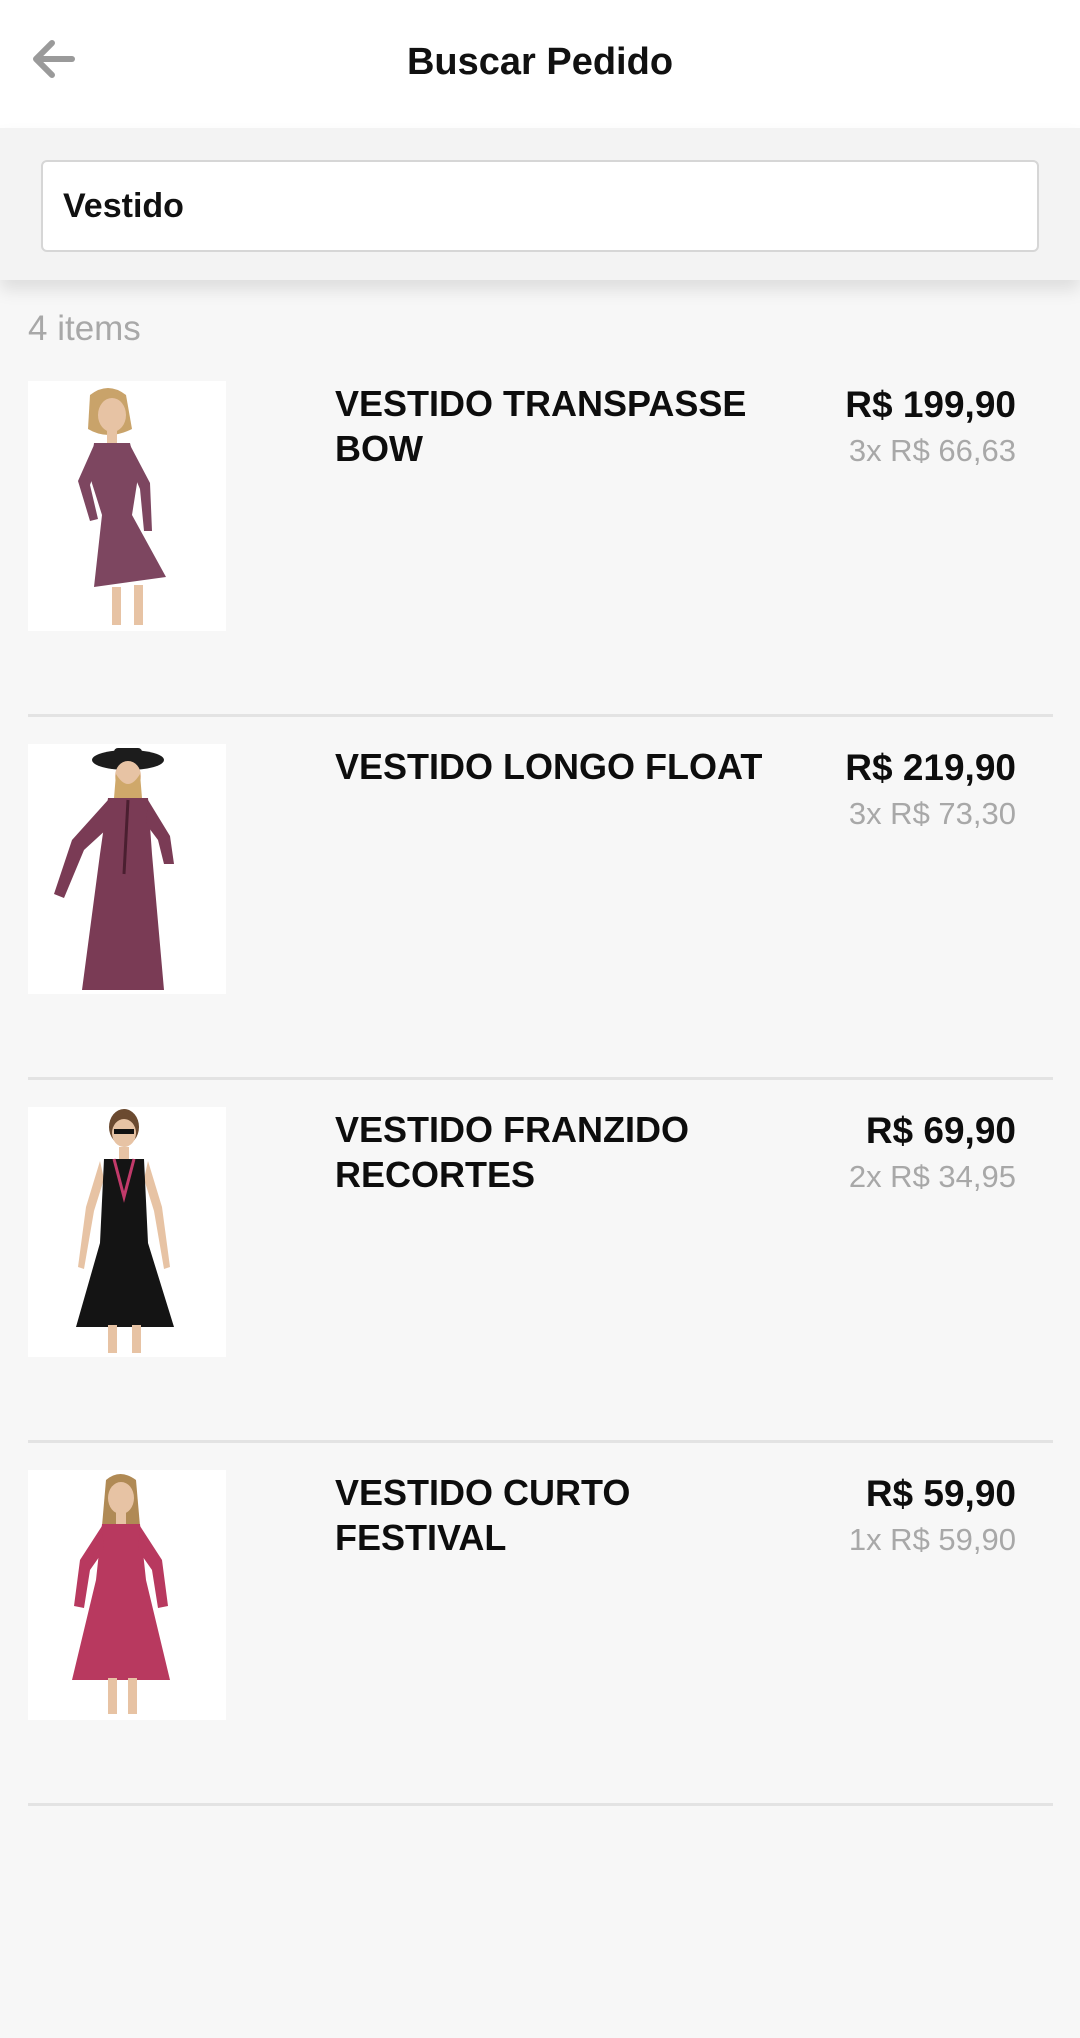 Image resolution: width=1080 pixels, height=2038 pixels. I want to click on product-installments: 1x R$ 59,90, so click(932, 1539).